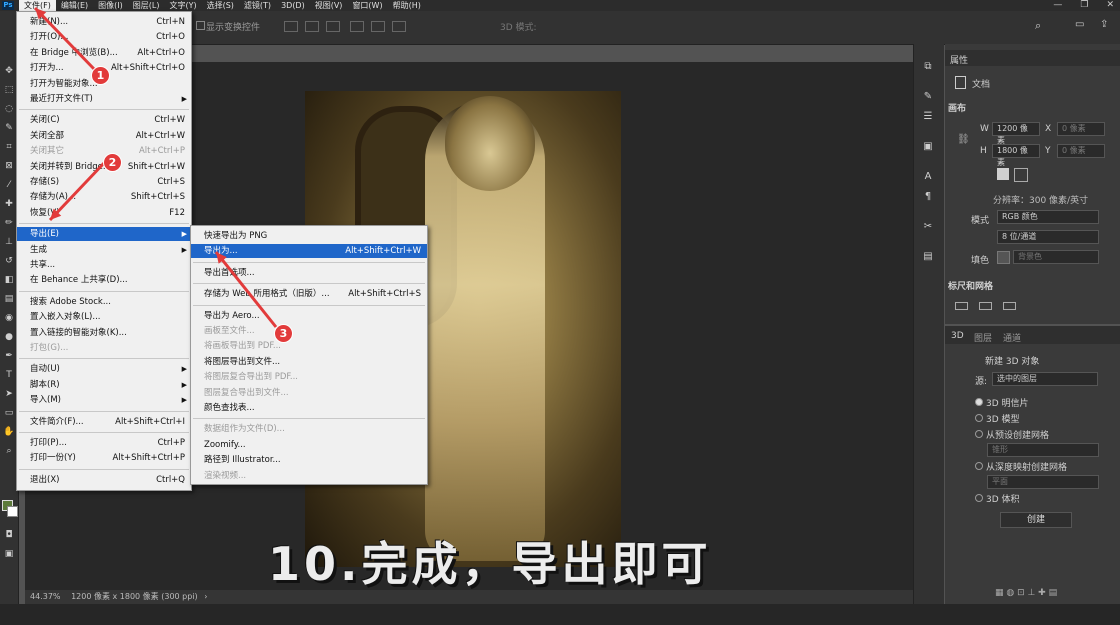  I want to click on radio-depth-map, so click(979, 466).